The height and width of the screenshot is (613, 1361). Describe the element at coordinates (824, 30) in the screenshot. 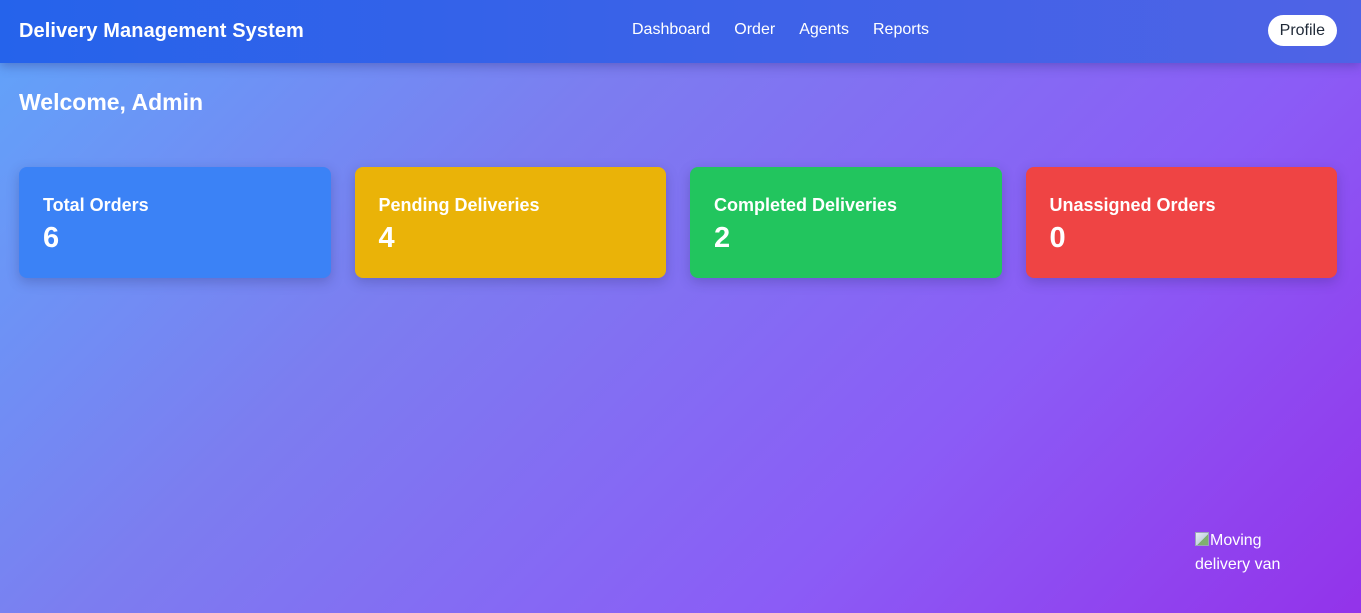

I see `nav-agents: Agents` at that location.